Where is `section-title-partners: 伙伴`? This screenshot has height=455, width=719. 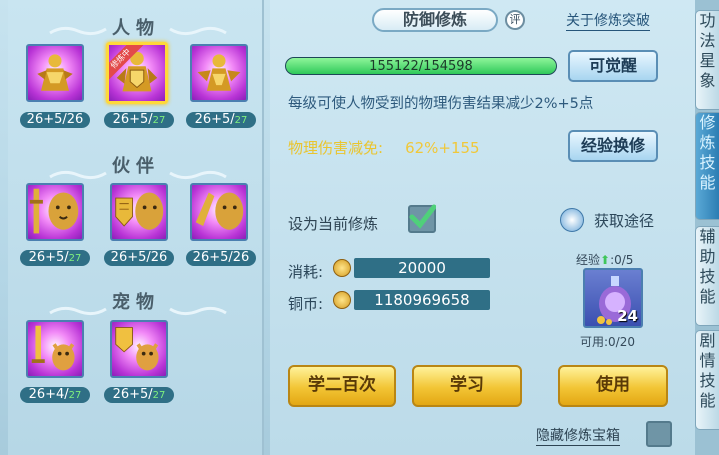 section-title-partners: 伙伴 is located at coordinates (136, 166).